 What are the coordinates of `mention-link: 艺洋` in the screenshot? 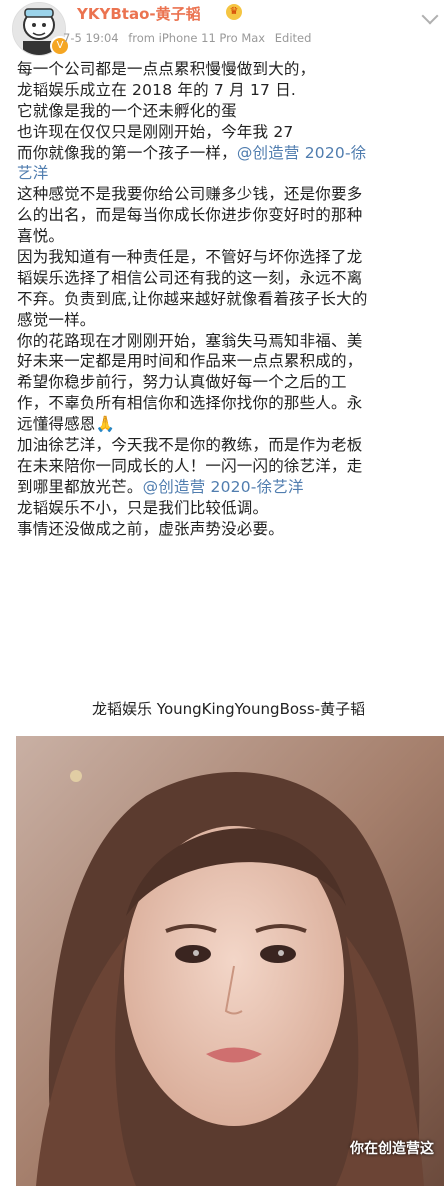 It's located at (32, 173).